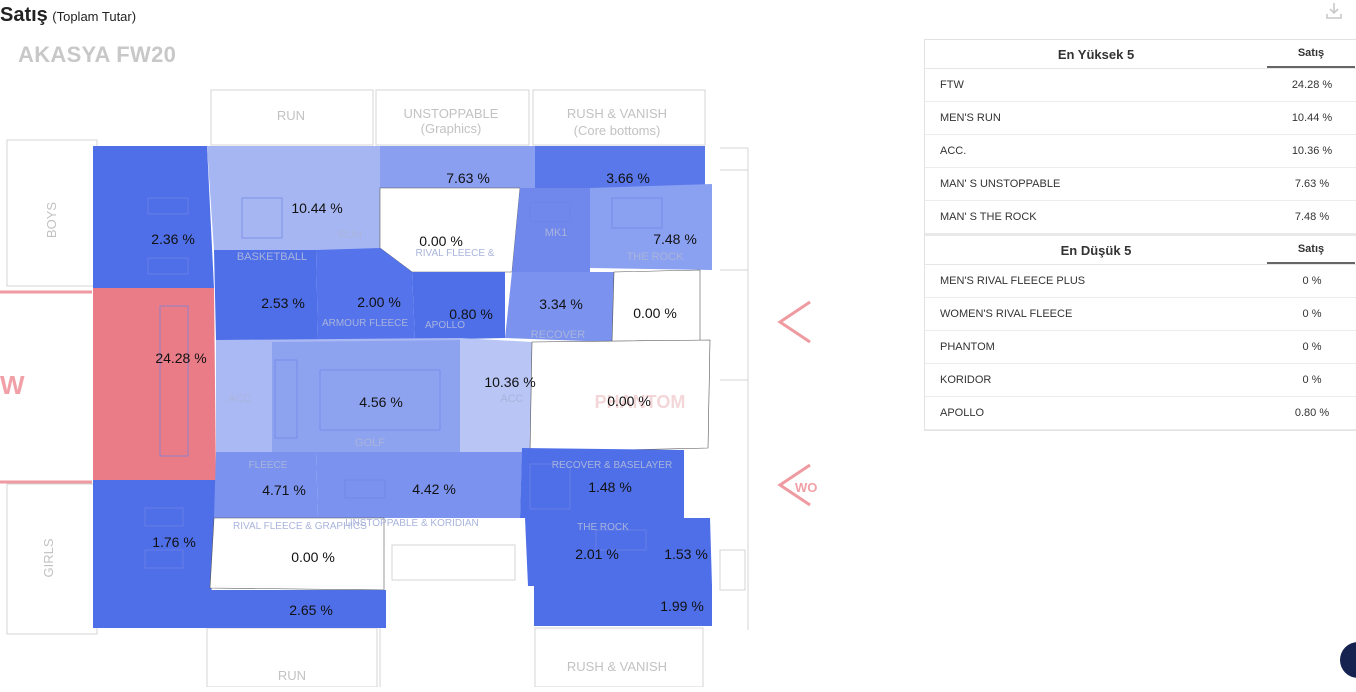 The height and width of the screenshot is (692, 1356). Describe the element at coordinates (1140, 281) in the screenshot. I see `table-row: MEN'S RIVAL FLEECE PLUS 0 %` at that location.